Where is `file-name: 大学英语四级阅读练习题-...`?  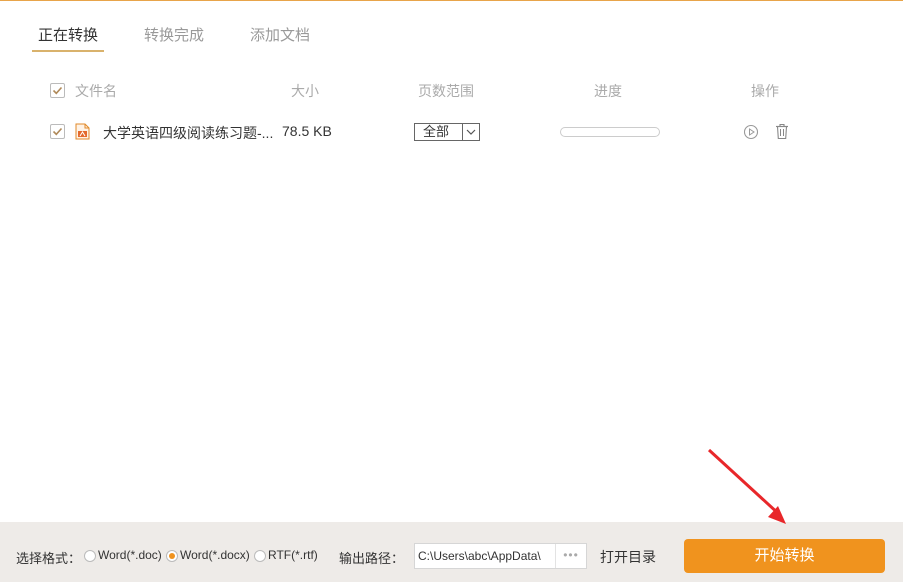 file-name: 大学英语四级阅读练习题-... is located at coordinates (188, 133).